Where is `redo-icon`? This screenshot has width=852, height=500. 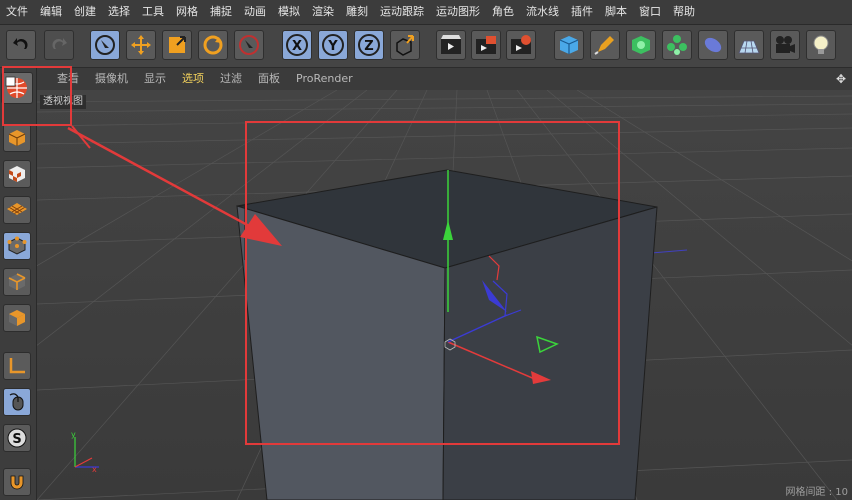
redo-icon is located at coordinates (59, 43).